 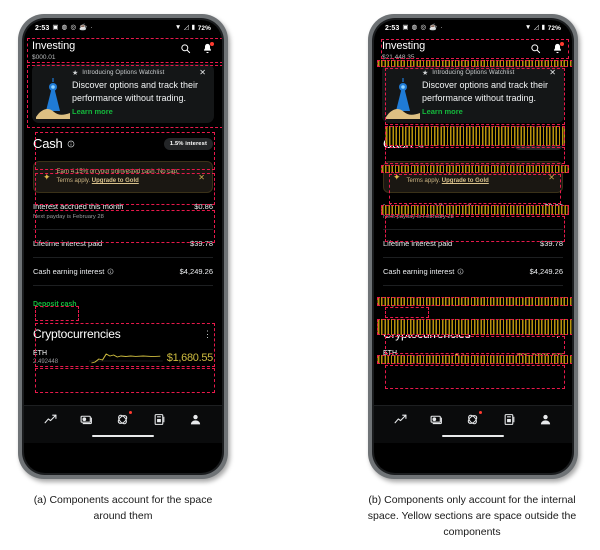 What do you see at coordinates (473, 143) in the screenshot?
I see `cash-section-header: Cash 1.5% interest` at bounding box center [473, 143].